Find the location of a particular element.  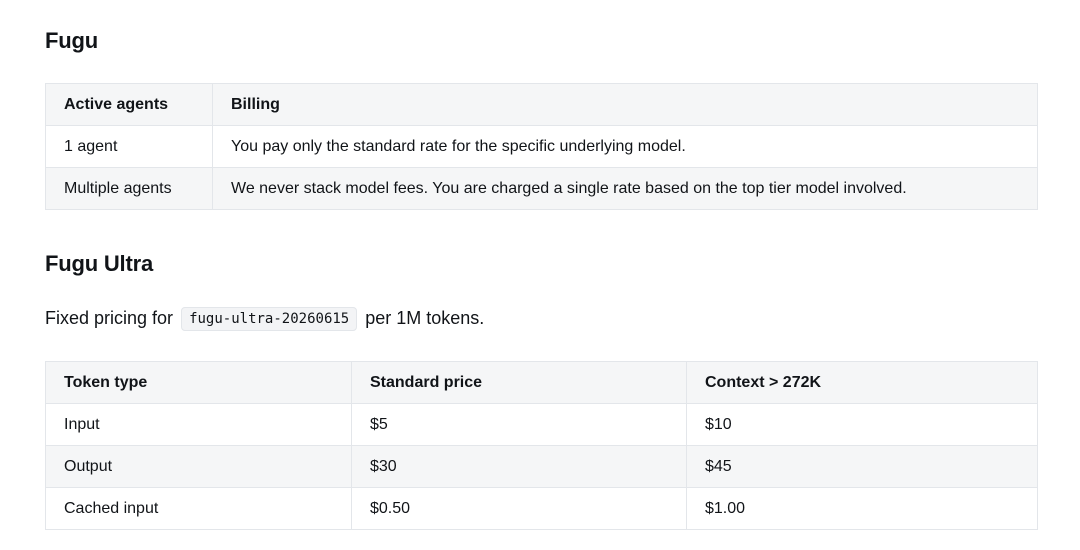

table-header-row: Active agents Billing is located at coordinates (541, 104).